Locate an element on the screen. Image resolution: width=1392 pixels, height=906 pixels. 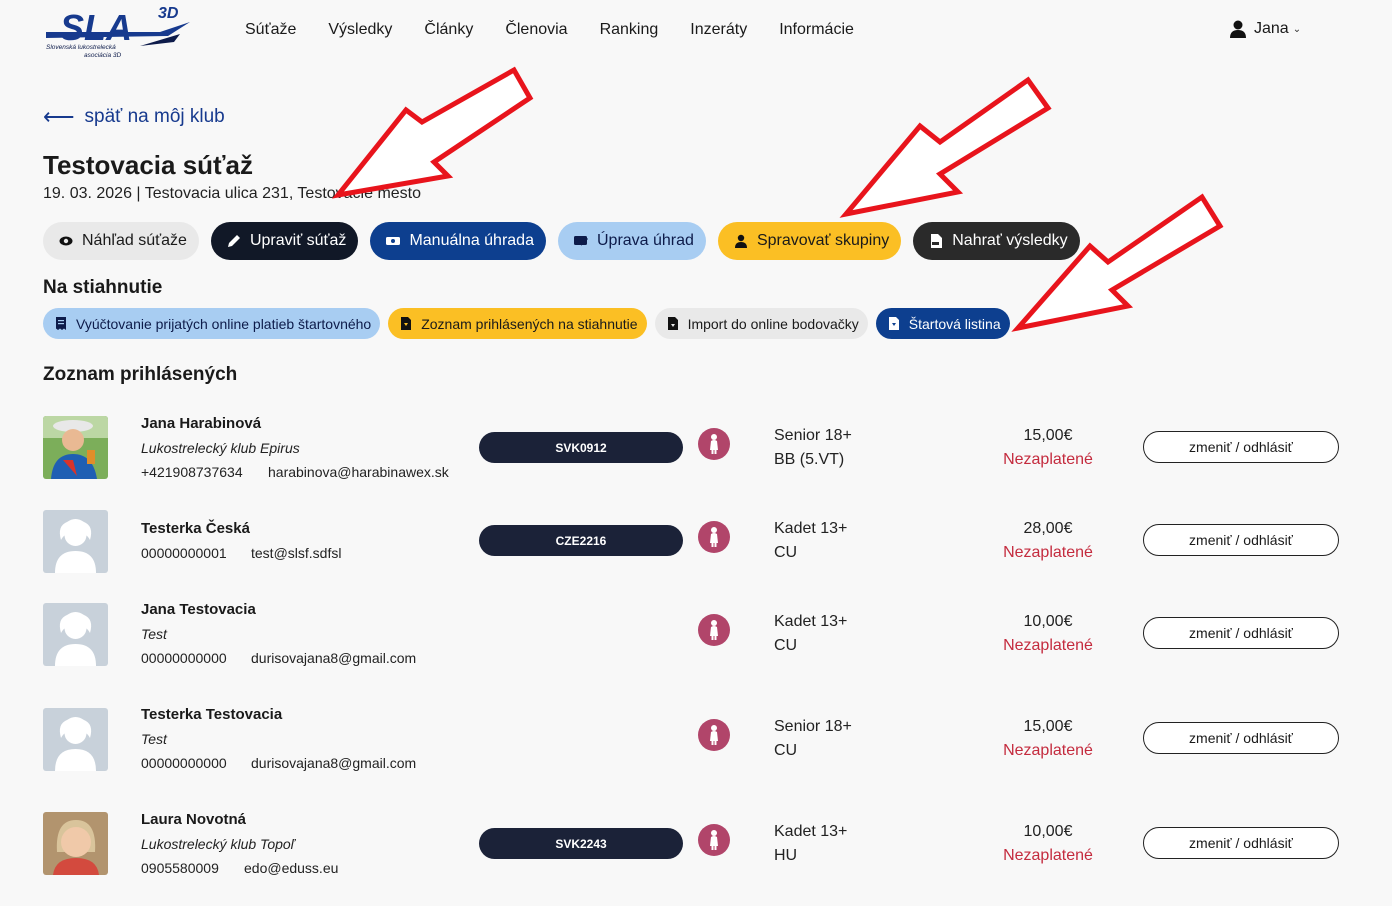
user-name: Jana is located at coordinates (1271, 28).